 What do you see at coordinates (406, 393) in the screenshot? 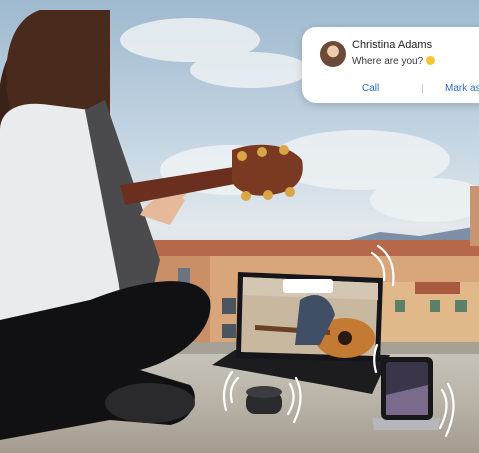
I see `foldable-phone` at bounding box center [406, 393].